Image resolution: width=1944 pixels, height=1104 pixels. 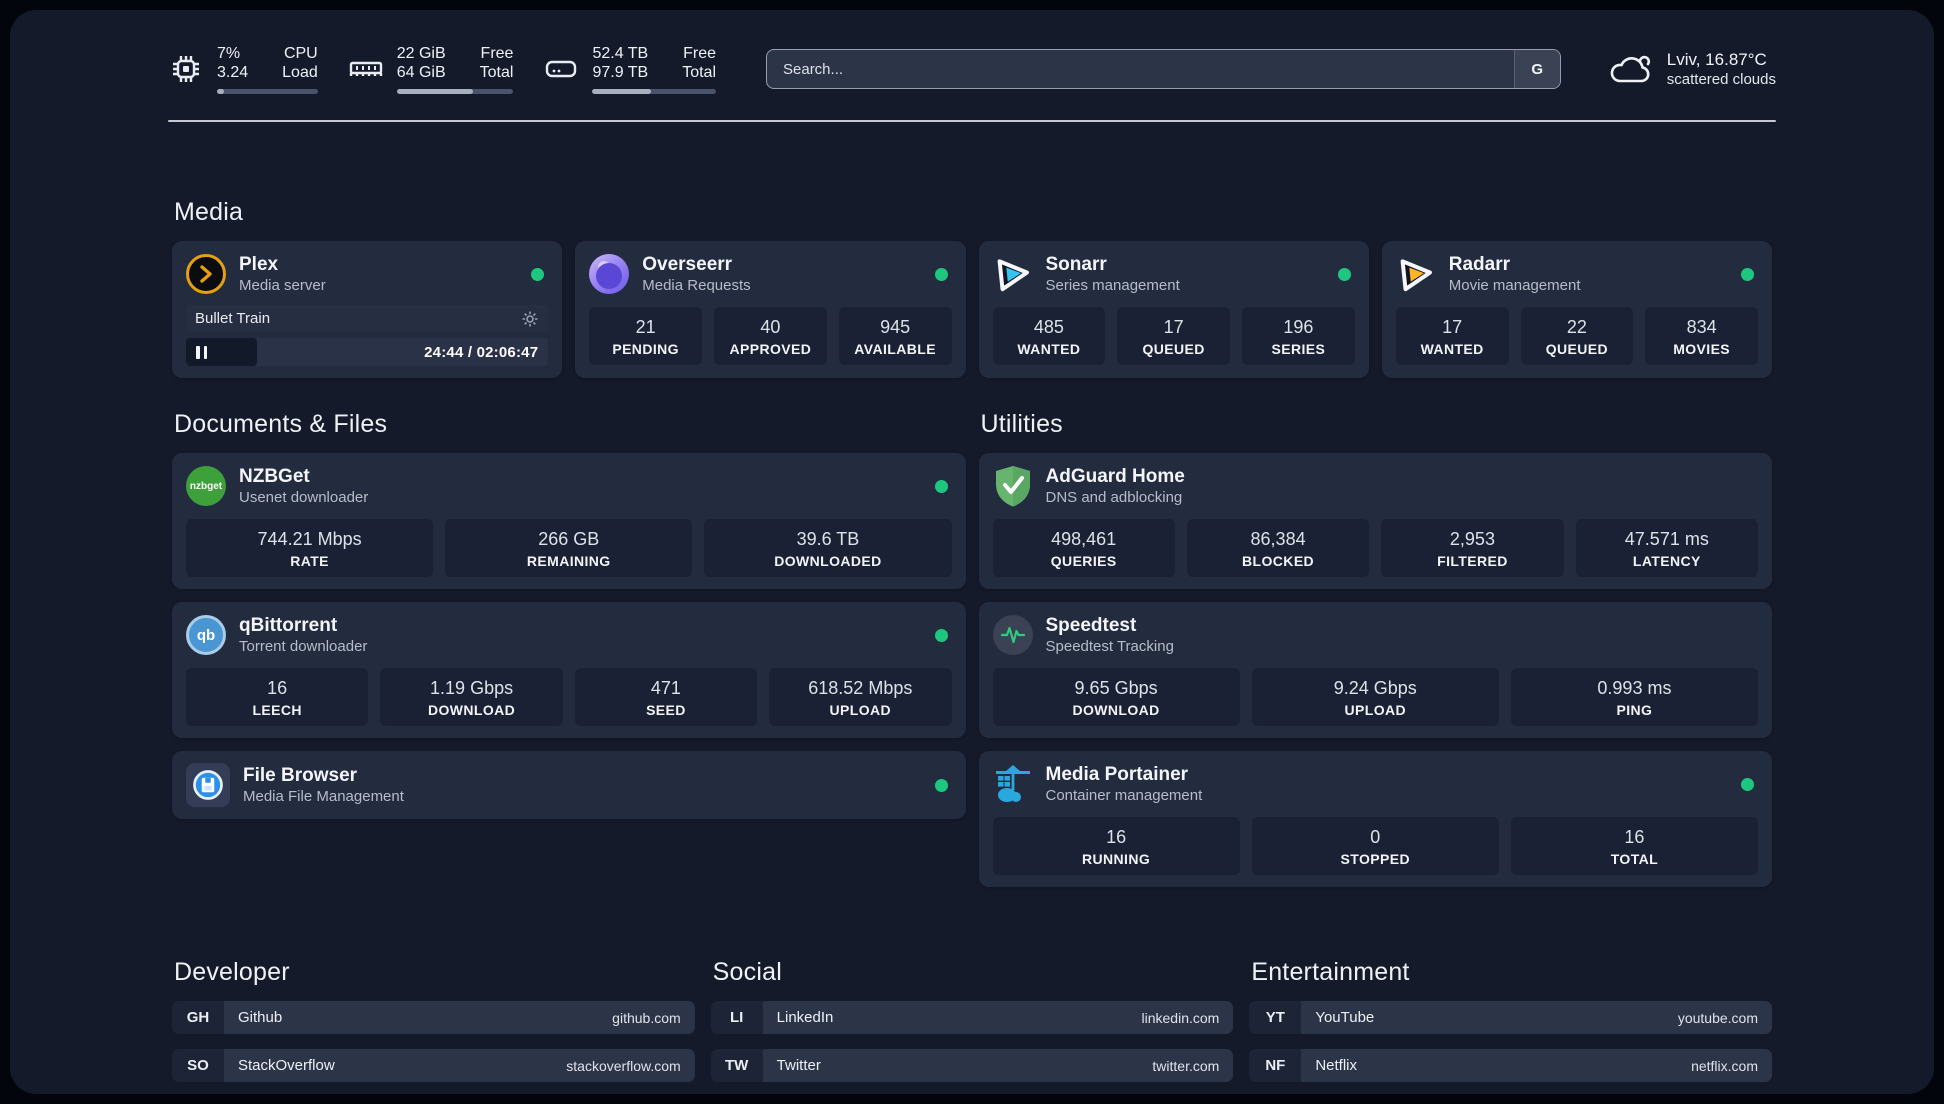 I want to click on disk-free-label: Free, so click(x=699, y=53).